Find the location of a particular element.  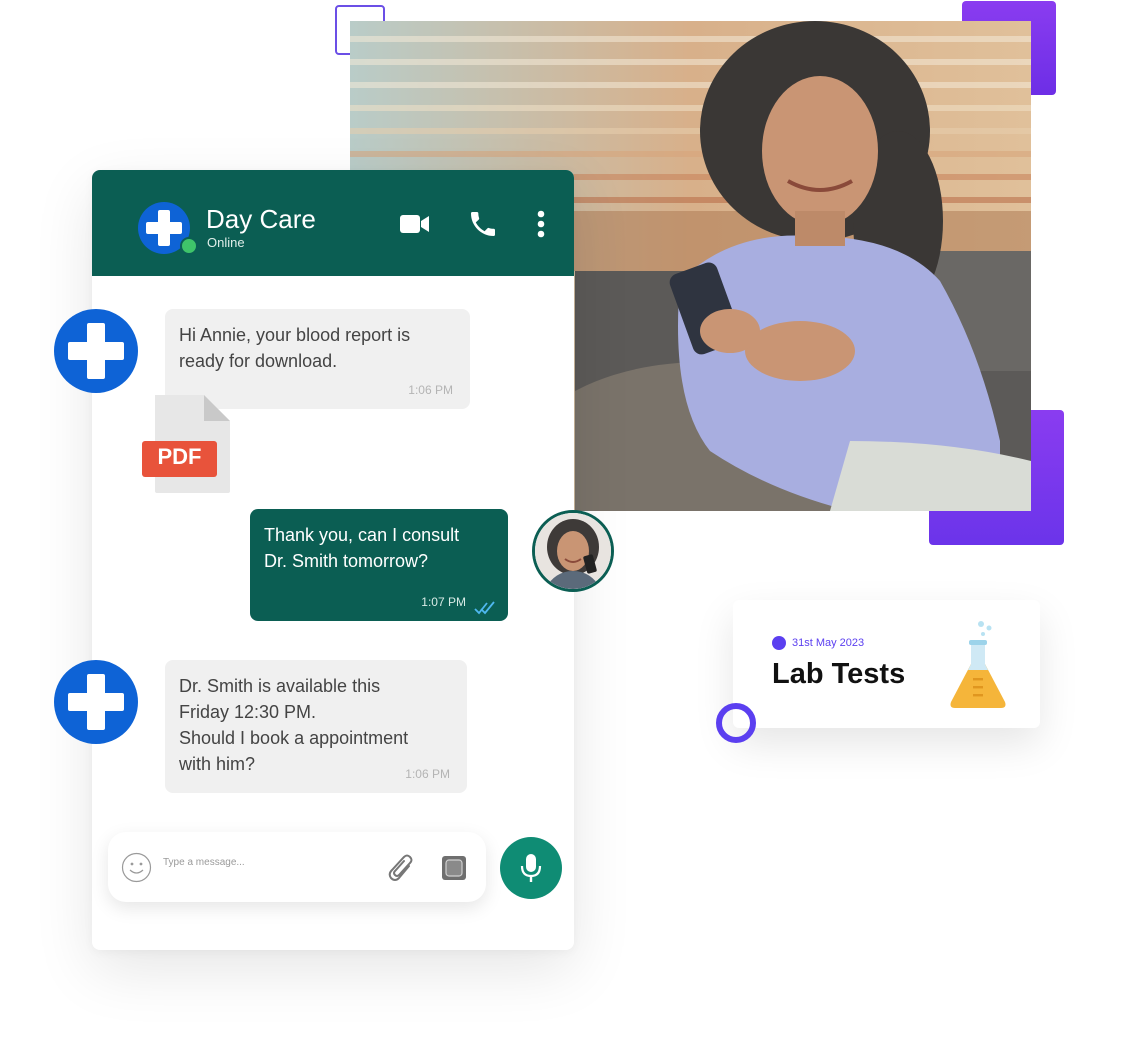

camera-icon is located at coordinates (454, 868).